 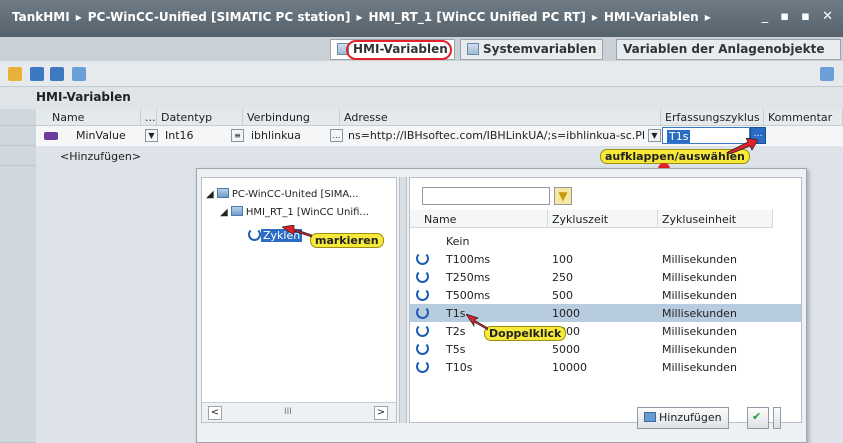 What do you see at coordinates (777, 418) in the screenshot?
I see `cancel-button` at bounding box center [777, 418].